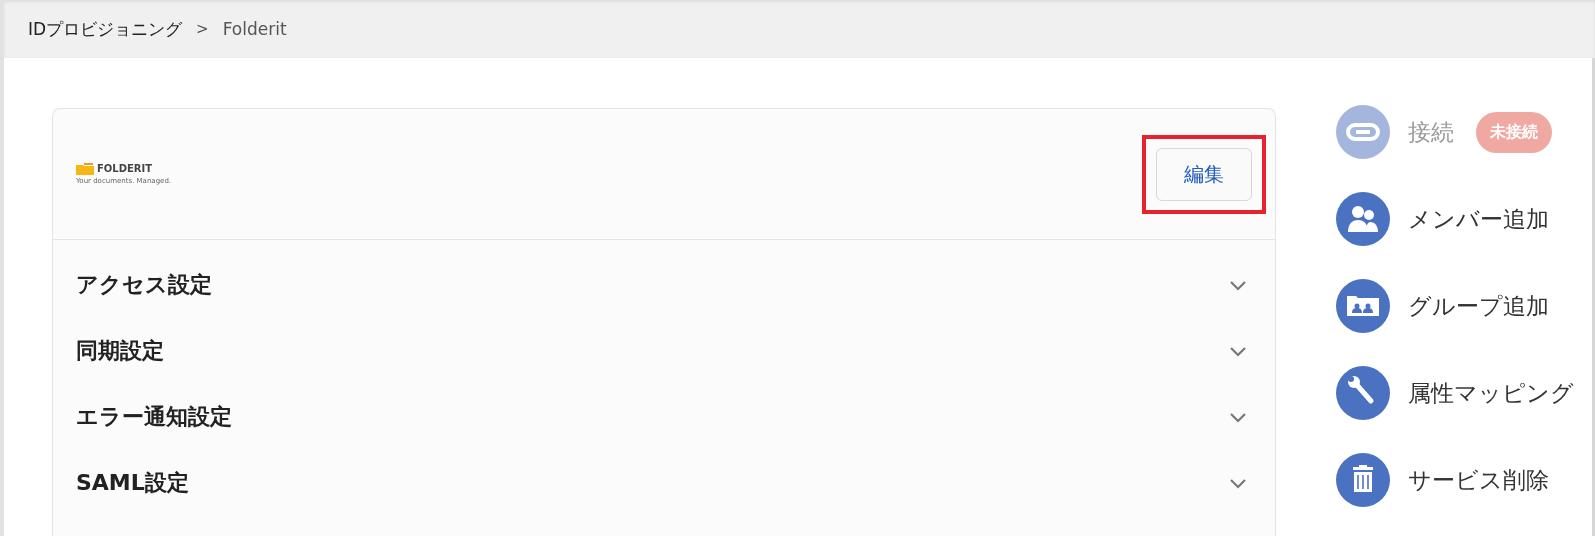  I want to click on group-icon, so click(1363, 306).